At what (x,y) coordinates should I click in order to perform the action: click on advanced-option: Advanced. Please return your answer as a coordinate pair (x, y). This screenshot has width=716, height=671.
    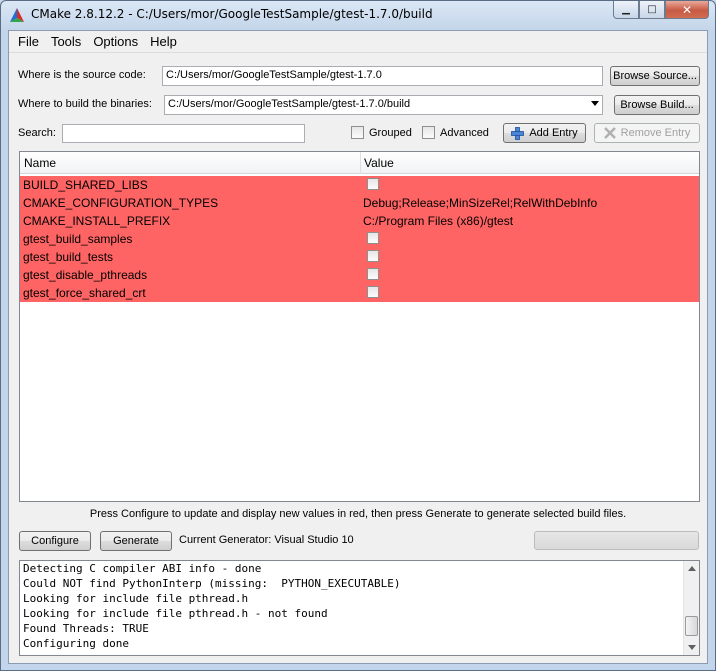
    Looking at the image, I should click on (455, 132).